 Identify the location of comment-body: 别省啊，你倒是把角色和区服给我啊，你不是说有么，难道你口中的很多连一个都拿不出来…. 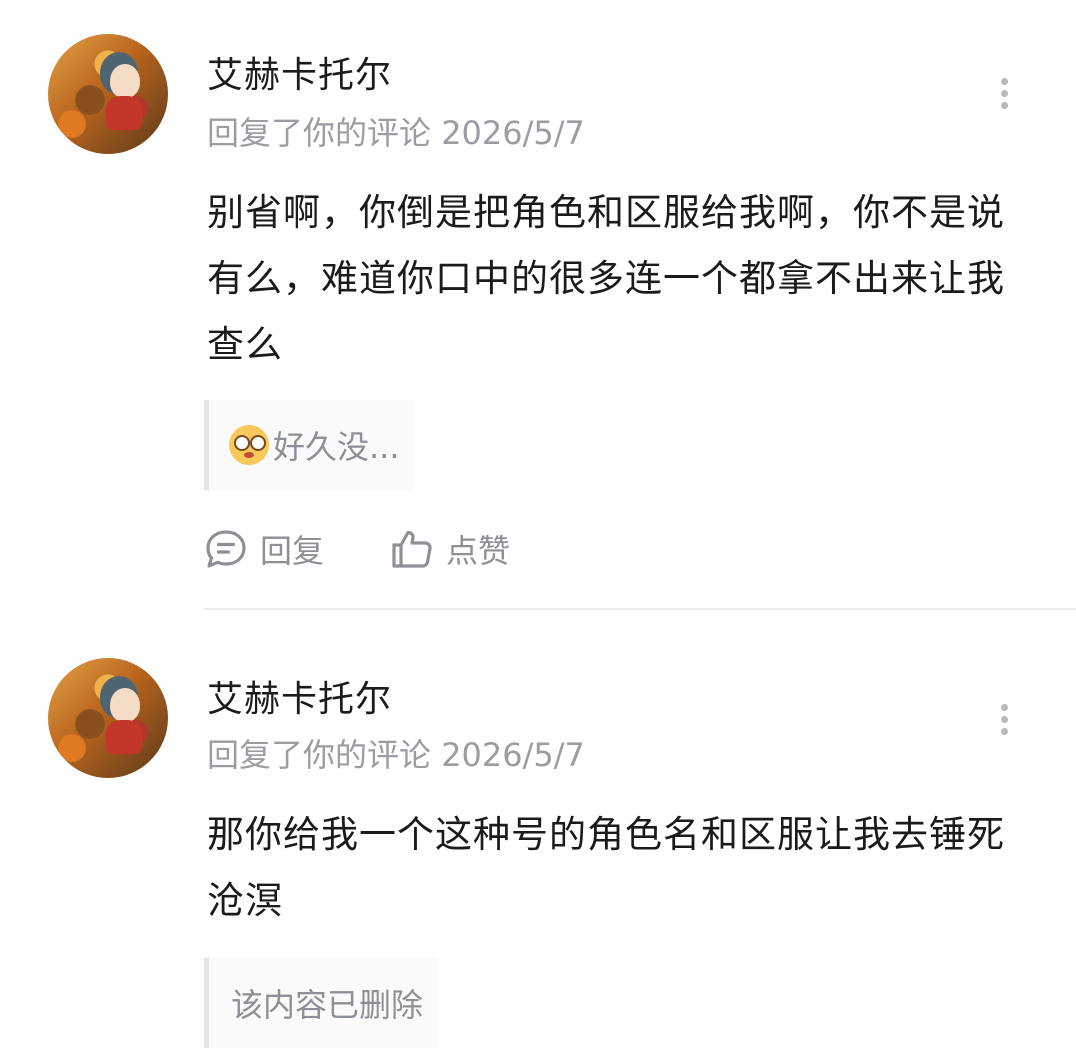
(606, 278).